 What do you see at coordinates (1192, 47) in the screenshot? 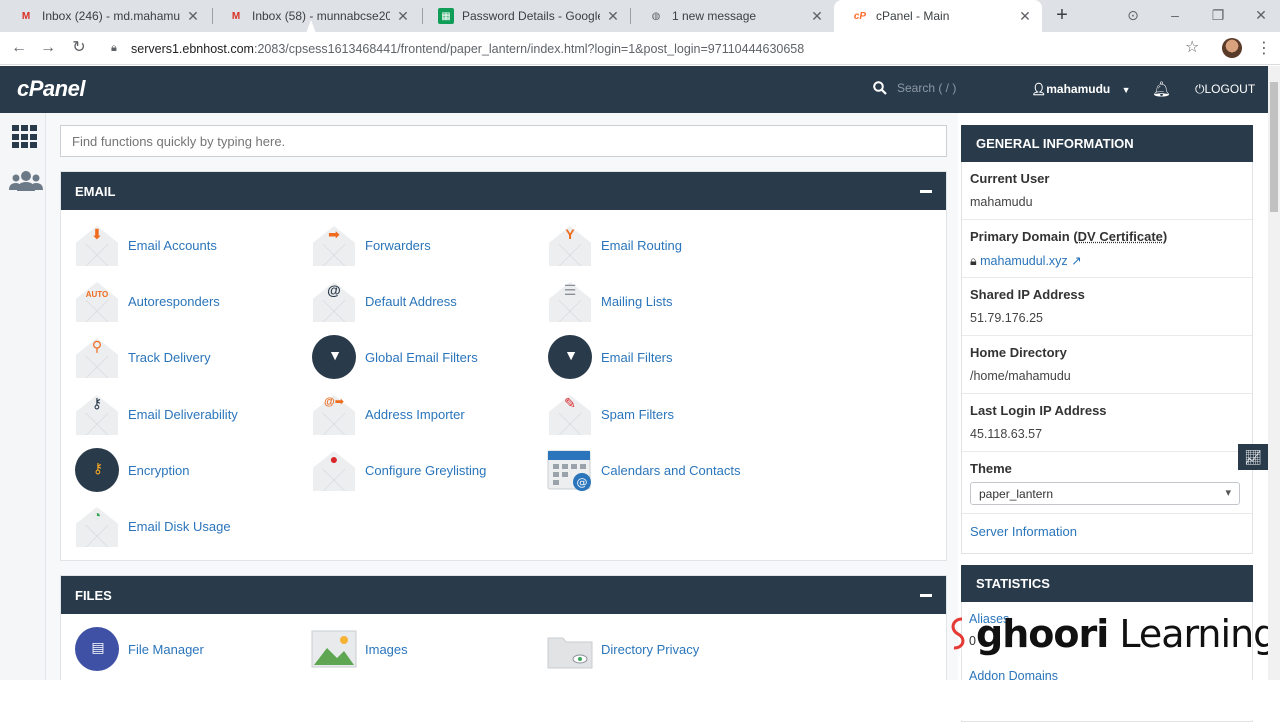
I see `bookmark-star-icon: ☆` at bounding box center [1192, 47].